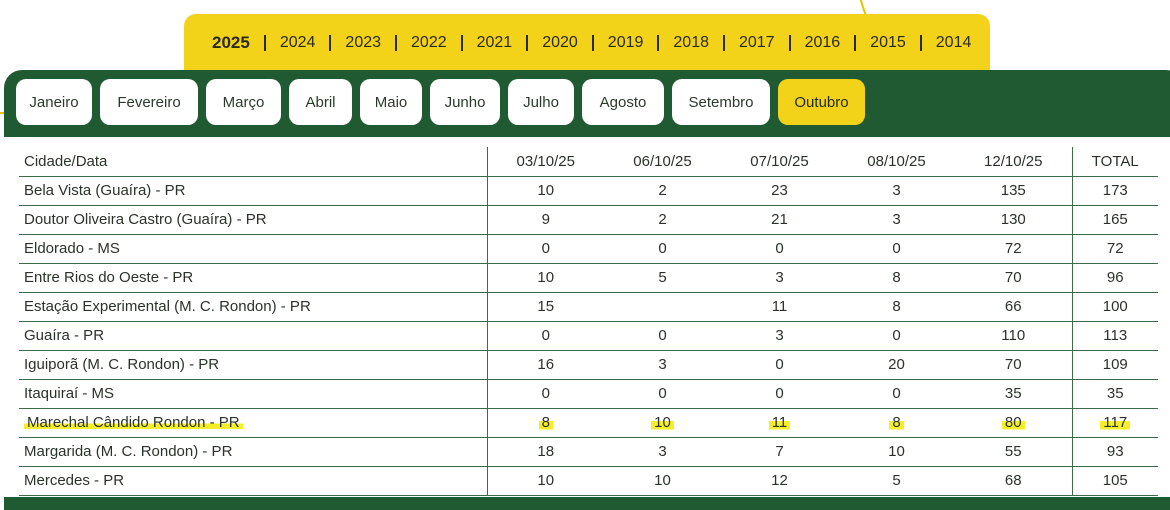 This screenshot has width=1170, height=510. Describe the element at coordinates (1013, 220) in the screenshot. I see `value-cell: 130` at that location.